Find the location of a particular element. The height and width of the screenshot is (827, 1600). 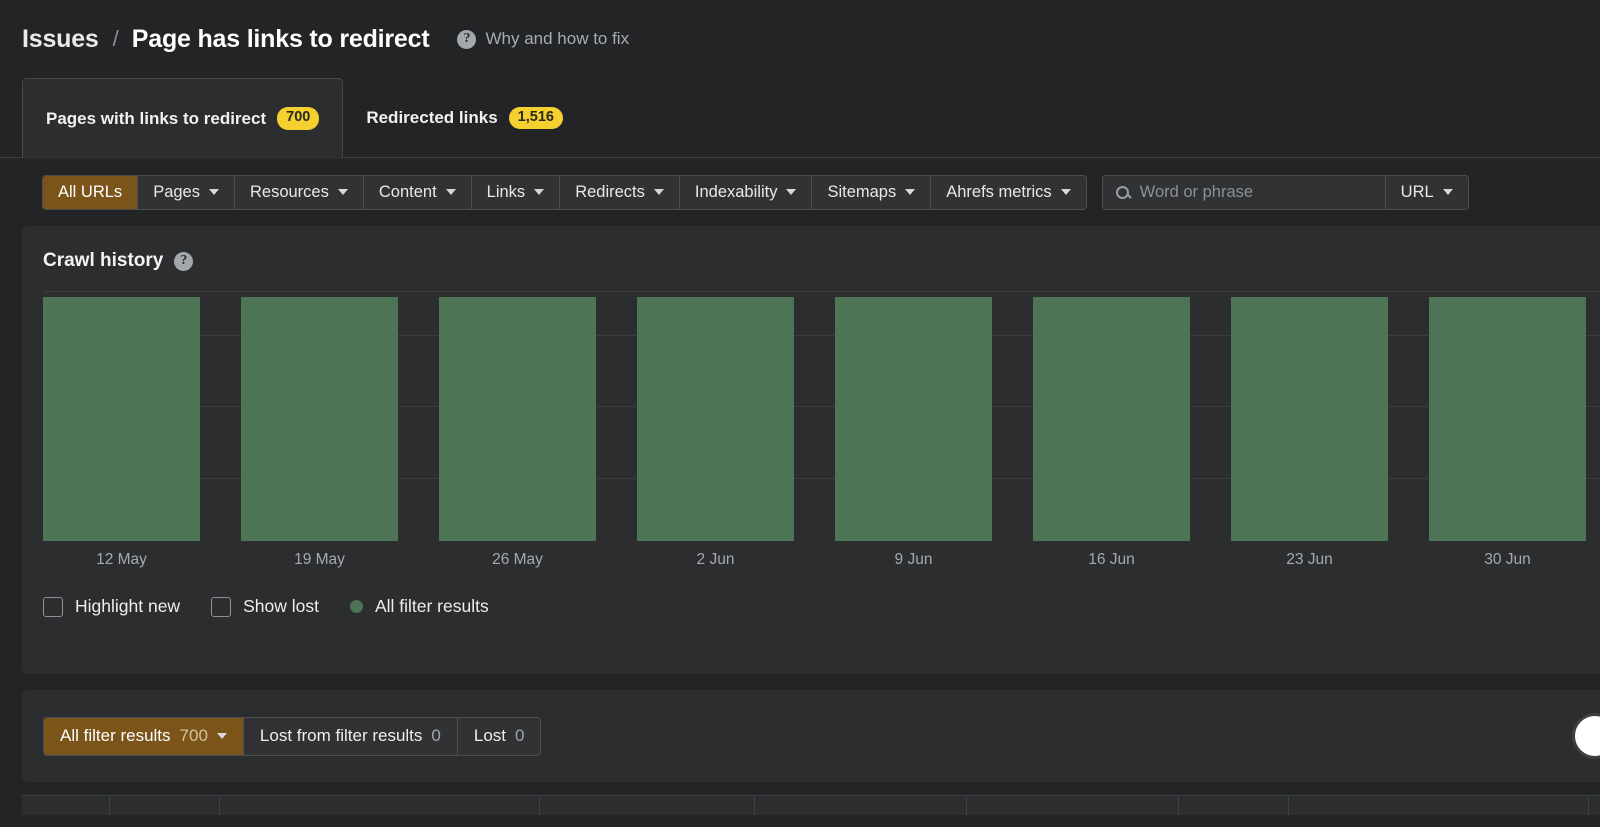

filter-sitemaps: Sitemaps is located at coordinates (872, 192).